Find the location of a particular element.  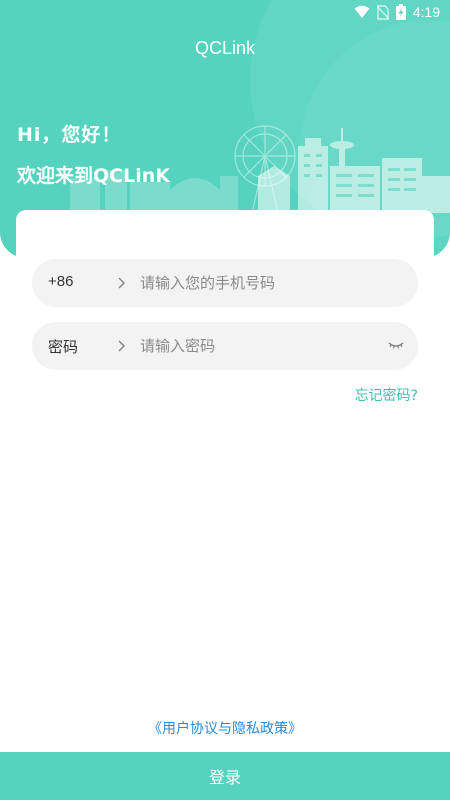

password-label: 密码 is located at coordinates (63, 347).